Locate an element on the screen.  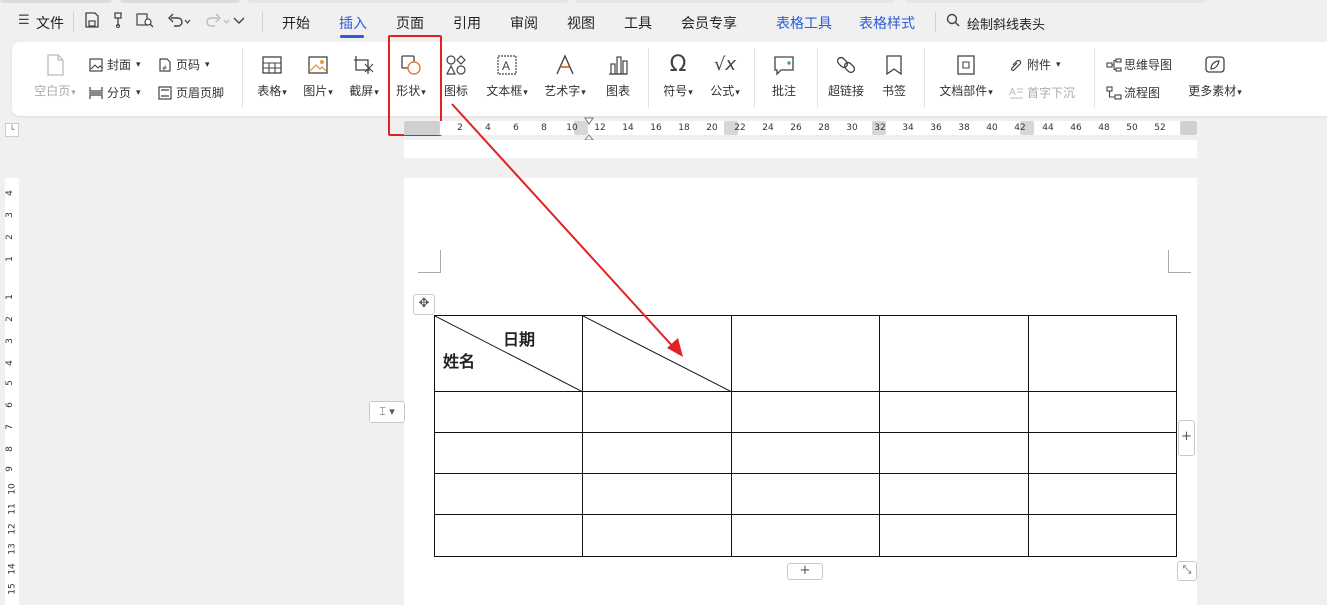
tab-tools: 工具 is located at coordinates (638, 23).